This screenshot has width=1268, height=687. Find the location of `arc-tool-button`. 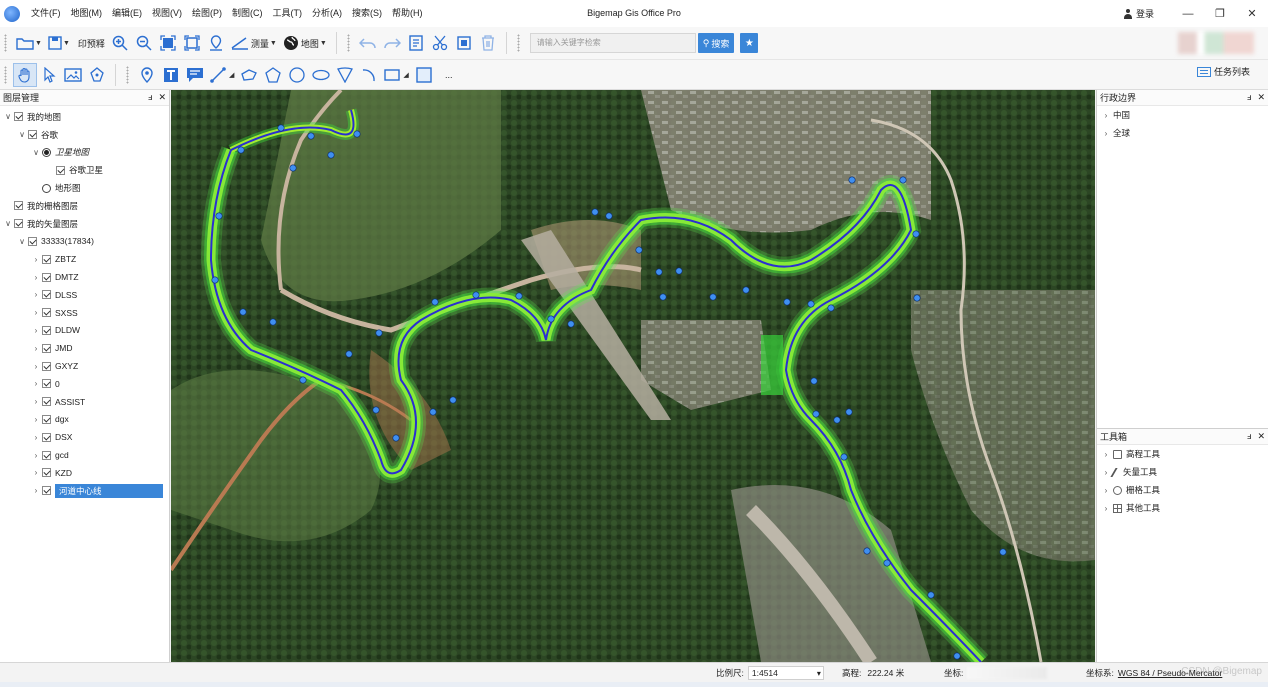

arc-tool-button is located at coordinates (369, 75).